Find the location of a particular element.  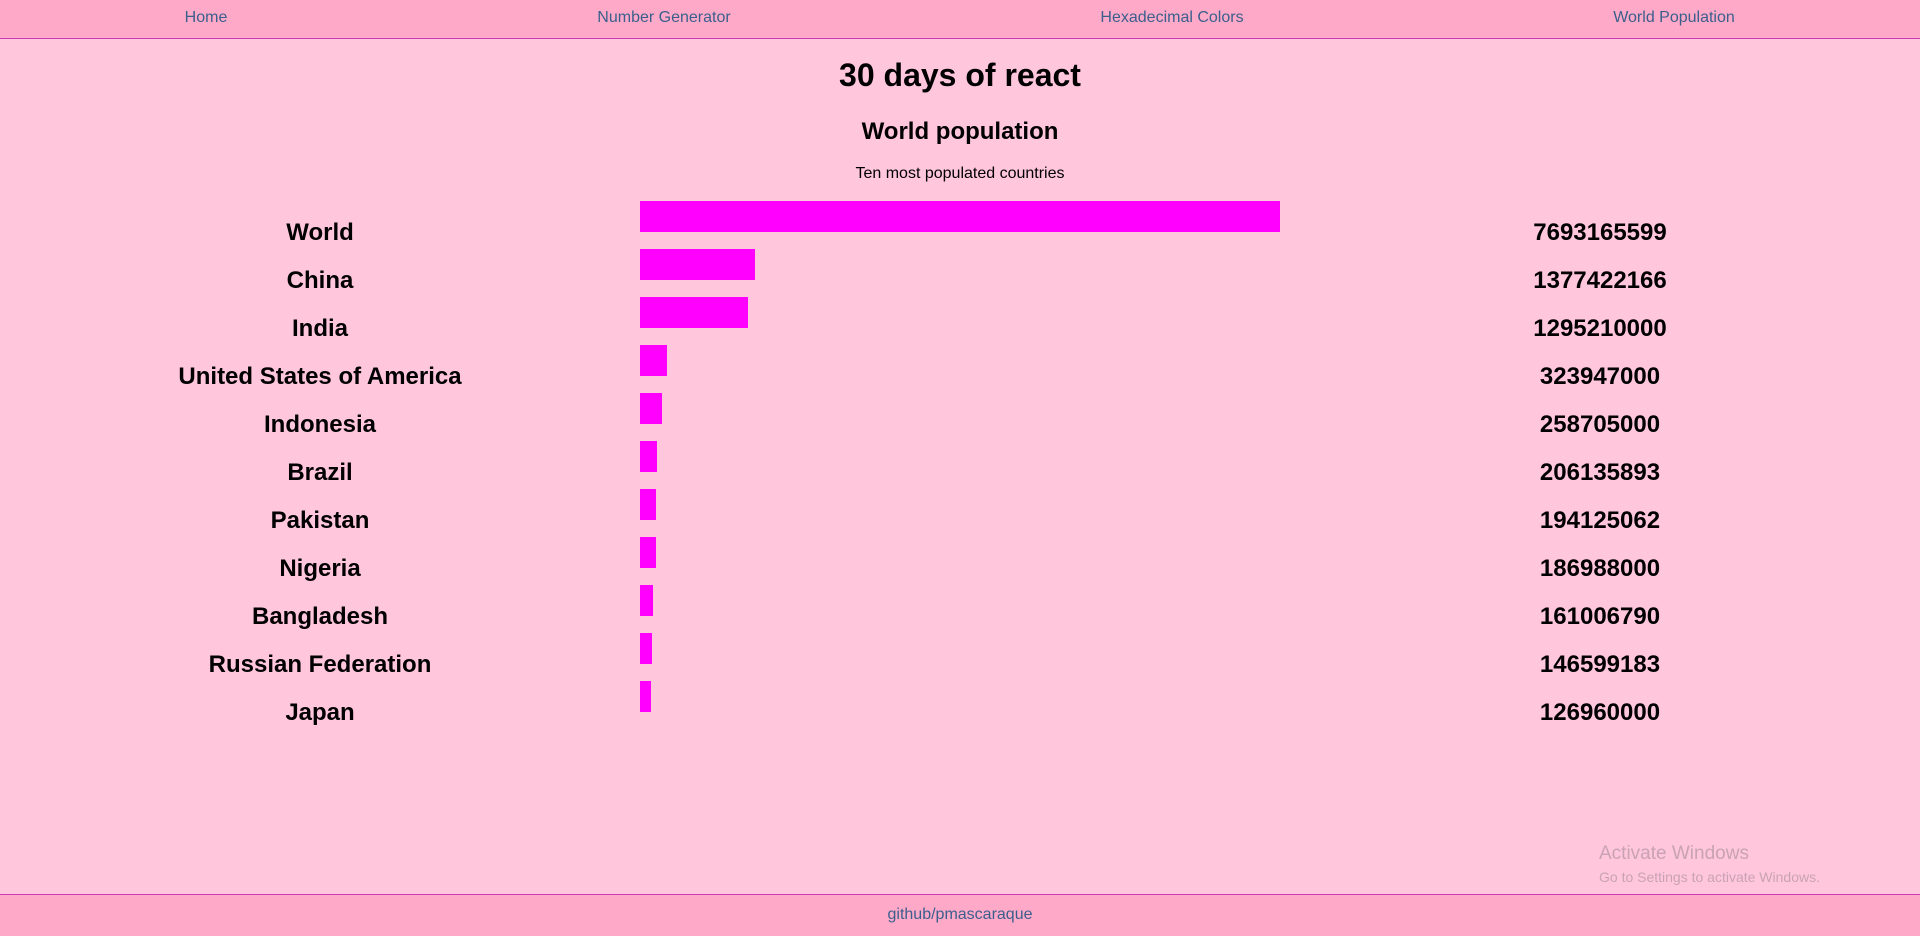

footer-github-link: github/pmascaraque is located at coordinates (960, 915).